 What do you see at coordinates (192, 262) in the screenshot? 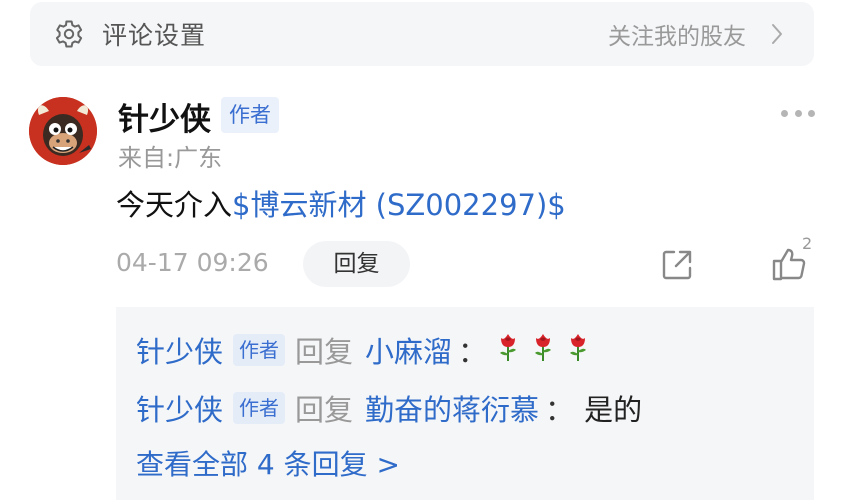
I see `timestamp: 04-17 09:26` at bounding box center [192, 262].